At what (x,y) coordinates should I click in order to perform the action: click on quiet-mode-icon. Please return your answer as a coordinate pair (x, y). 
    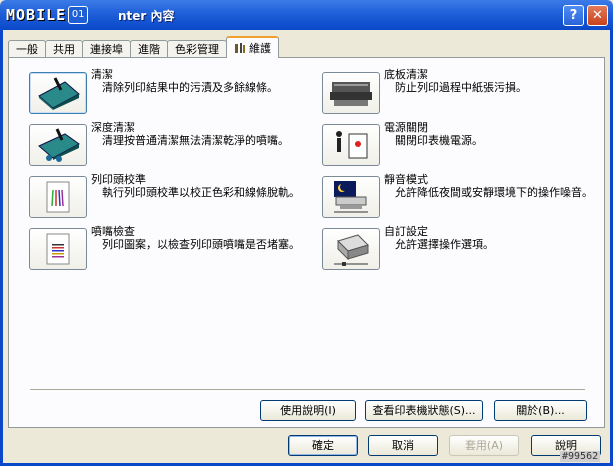
    Looking at the image, I should click on (351, 197).